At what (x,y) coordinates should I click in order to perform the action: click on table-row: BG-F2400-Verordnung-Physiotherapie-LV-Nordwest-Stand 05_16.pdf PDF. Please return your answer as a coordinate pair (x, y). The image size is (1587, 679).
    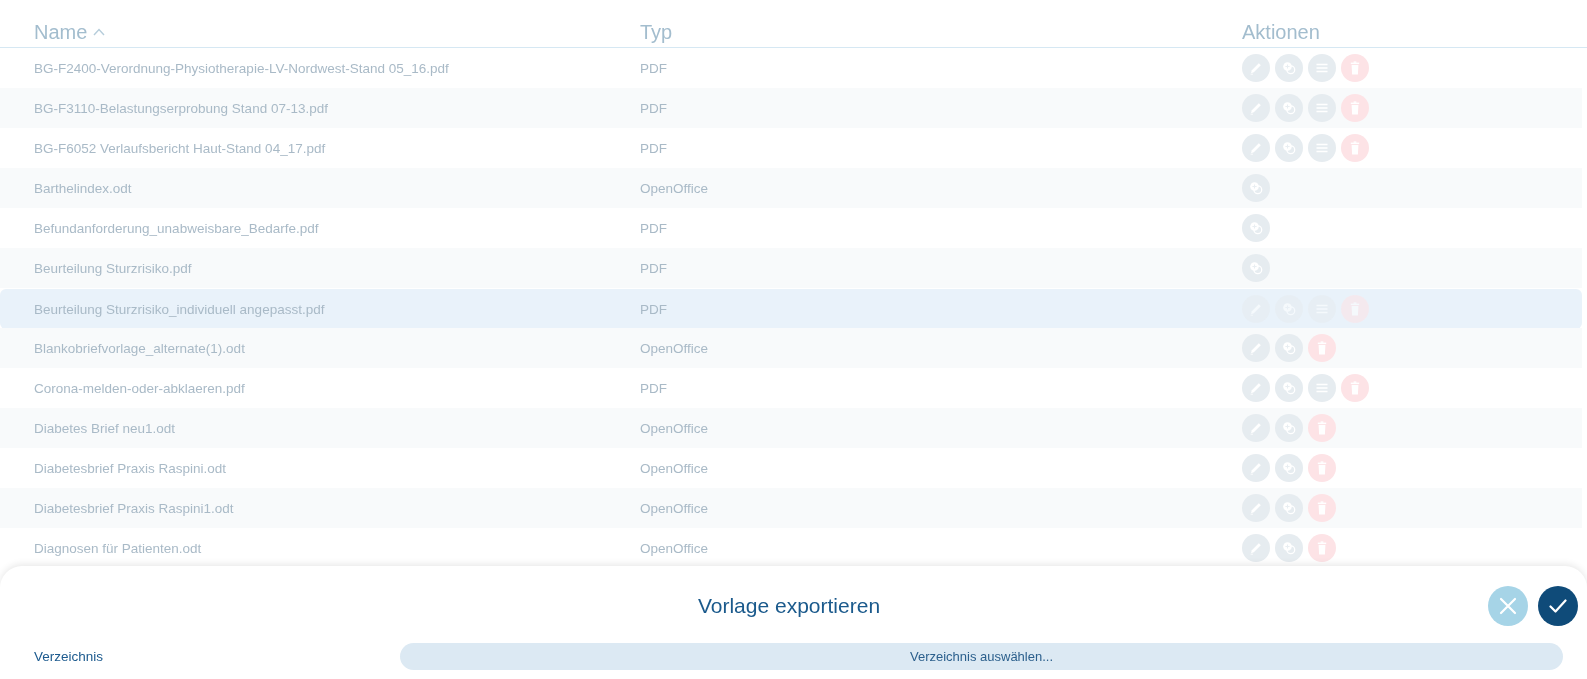
    Looking at the image, I should click on (791, 68).